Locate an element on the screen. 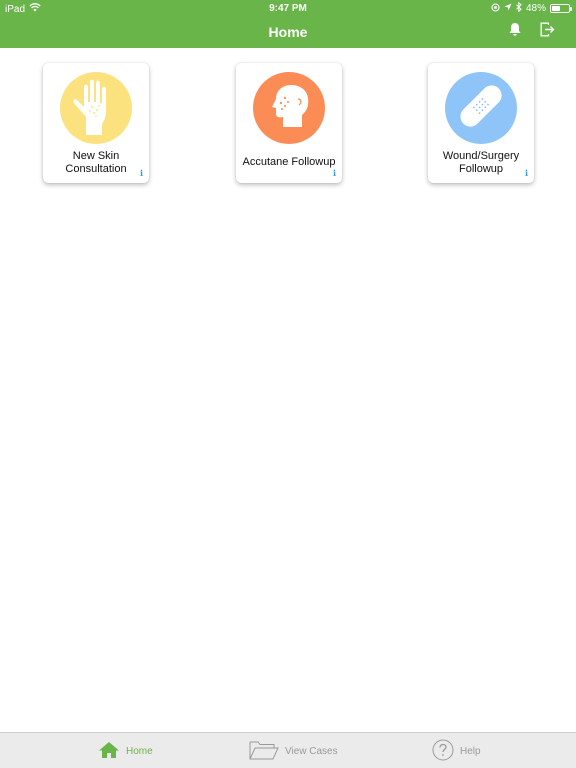 The height and width of the screenshot is (768, 576). logout-icon is located at coordinates (547, 32).